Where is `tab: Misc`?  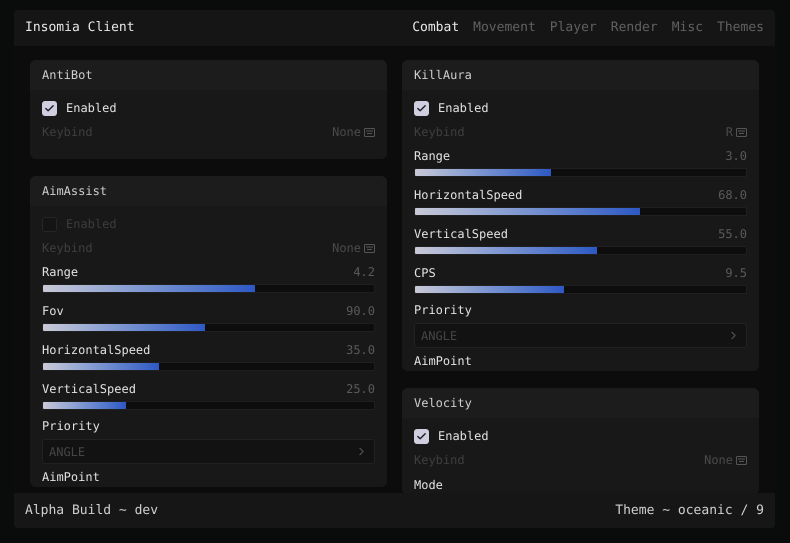
tab: Misc is located at coordinates (688, 28).